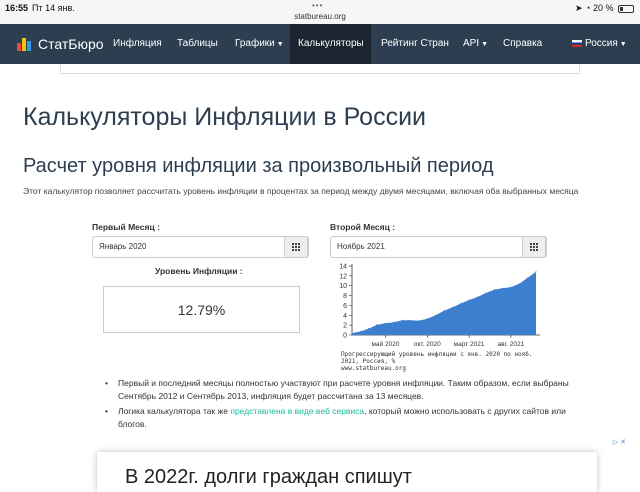  What do you see at coordinates (345, 316) in the screenshot?
I see `y-tick-label: 4` at bounding box center [345, 316].